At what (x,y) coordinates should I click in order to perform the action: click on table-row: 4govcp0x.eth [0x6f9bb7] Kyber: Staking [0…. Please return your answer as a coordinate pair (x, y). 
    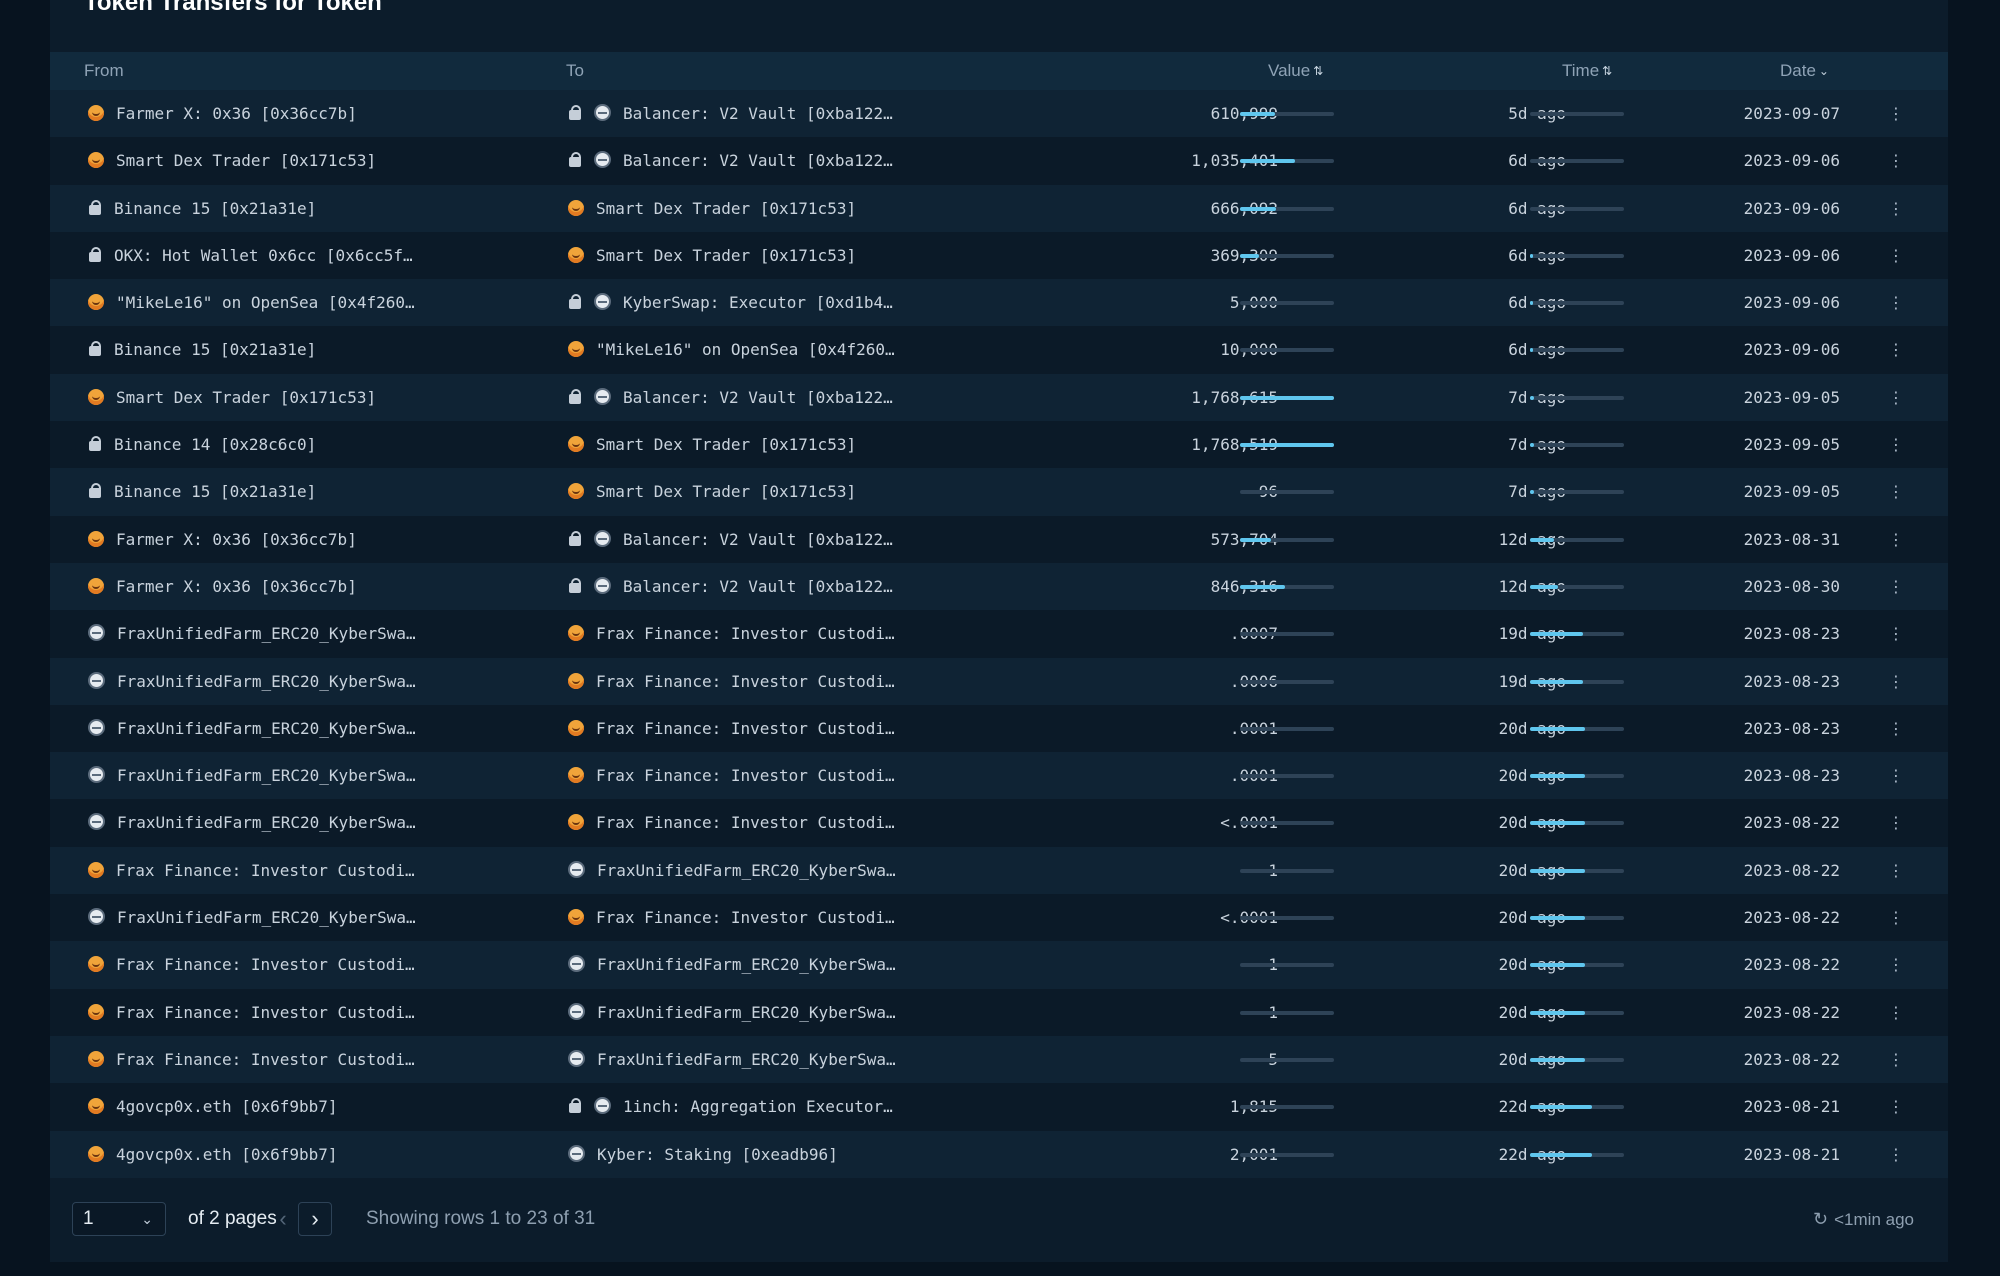
    Looking at the image, I should click on (999, 1154).